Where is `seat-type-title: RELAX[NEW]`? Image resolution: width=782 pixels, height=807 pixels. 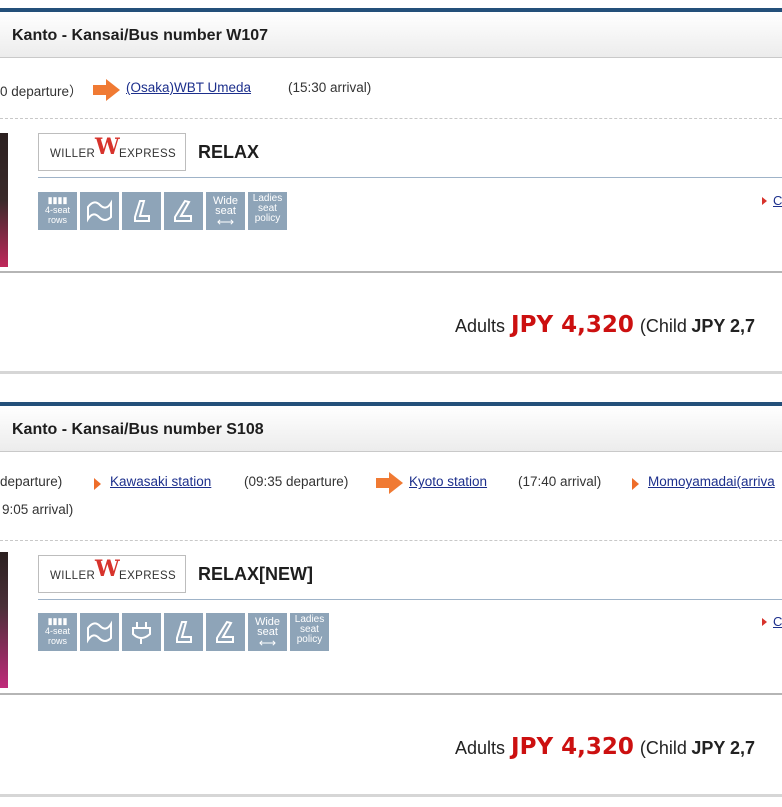
seat-type-title: RELAX[NEW] is located at coordinates (255, 574).